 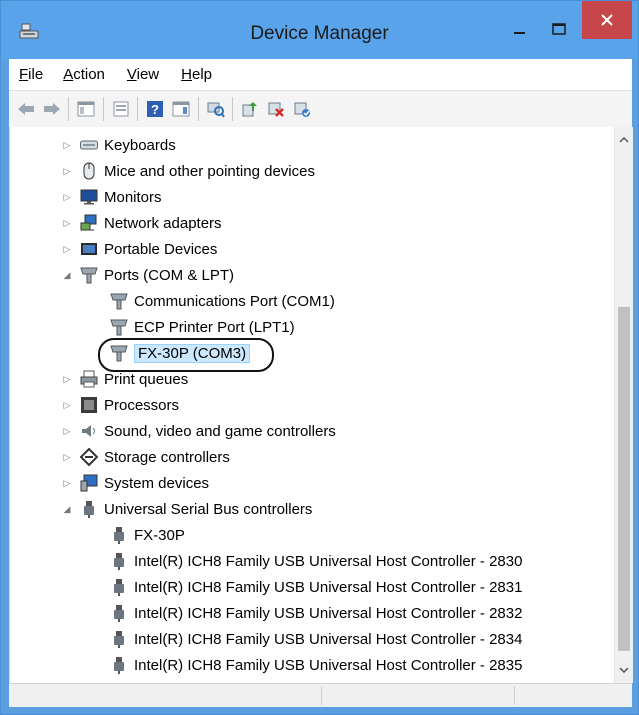 What do you see at coordinates (89, 457) in the screenshot?
I see `storage-controller-icon` at bounding box center [89, 457].